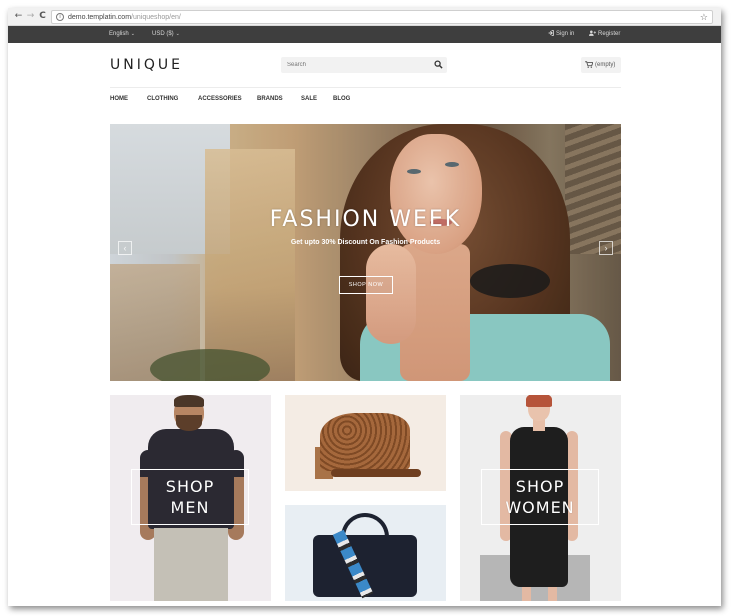  I want to click on back-icon: ←, so click(18, 16).